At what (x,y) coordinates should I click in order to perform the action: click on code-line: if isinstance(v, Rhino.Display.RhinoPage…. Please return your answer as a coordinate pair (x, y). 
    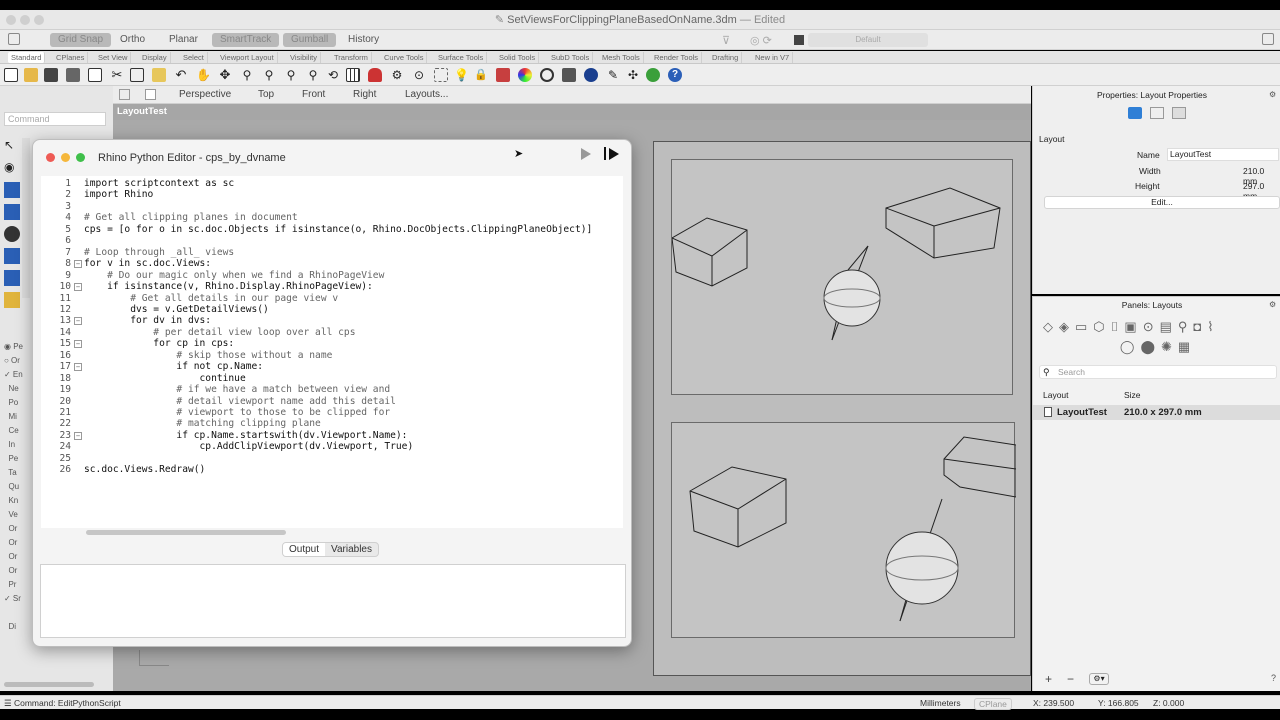
    Looking at the image, I should click on (228, 286).